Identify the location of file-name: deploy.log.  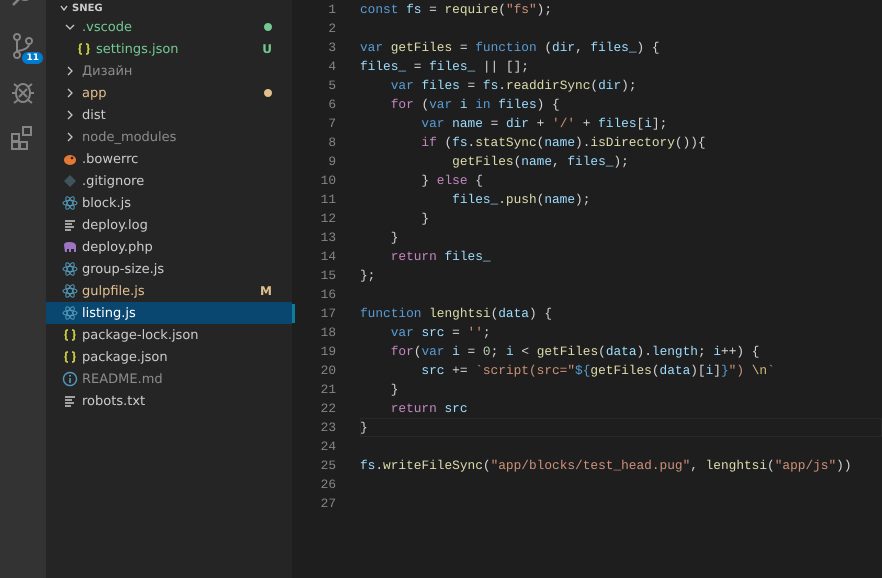
(115, 225).